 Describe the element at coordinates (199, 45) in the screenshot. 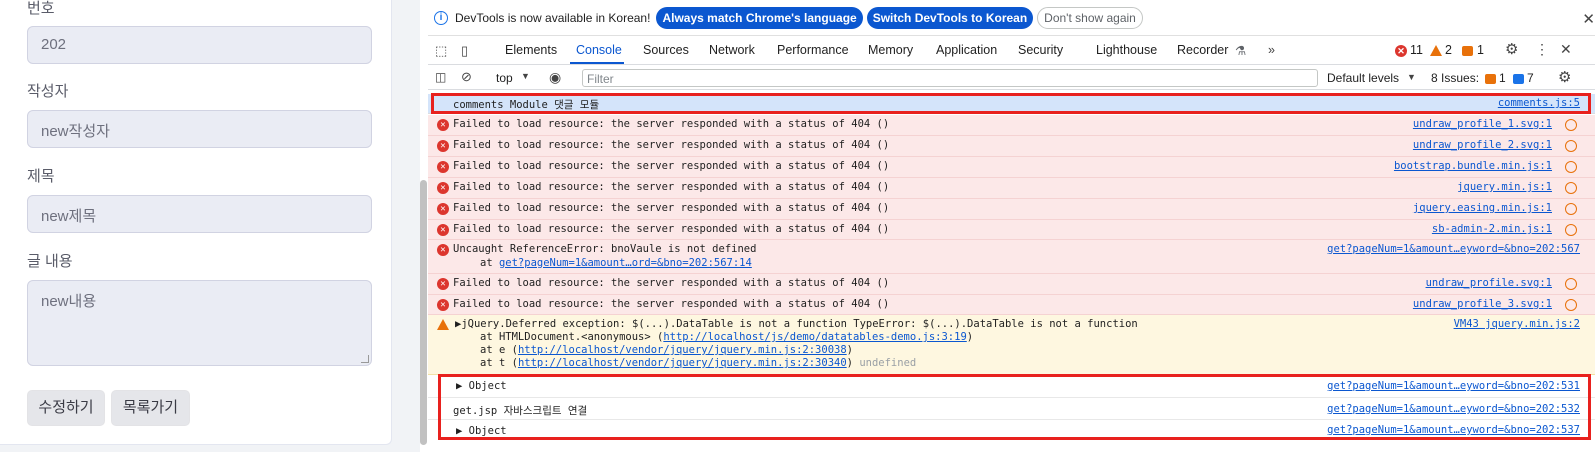

I see `bno-field: 202` at that location.